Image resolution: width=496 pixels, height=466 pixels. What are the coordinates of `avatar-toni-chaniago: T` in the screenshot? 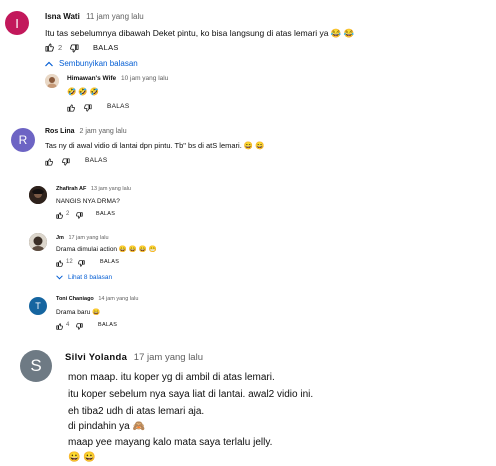 It's located at (38, 306).